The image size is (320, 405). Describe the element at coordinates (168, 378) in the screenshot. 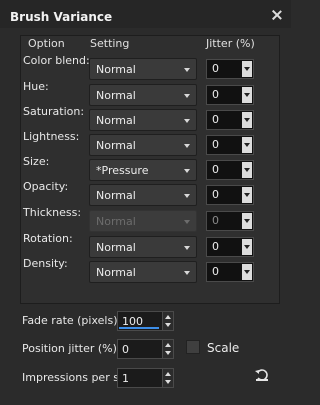

I see `impressions-spinner` at that location.